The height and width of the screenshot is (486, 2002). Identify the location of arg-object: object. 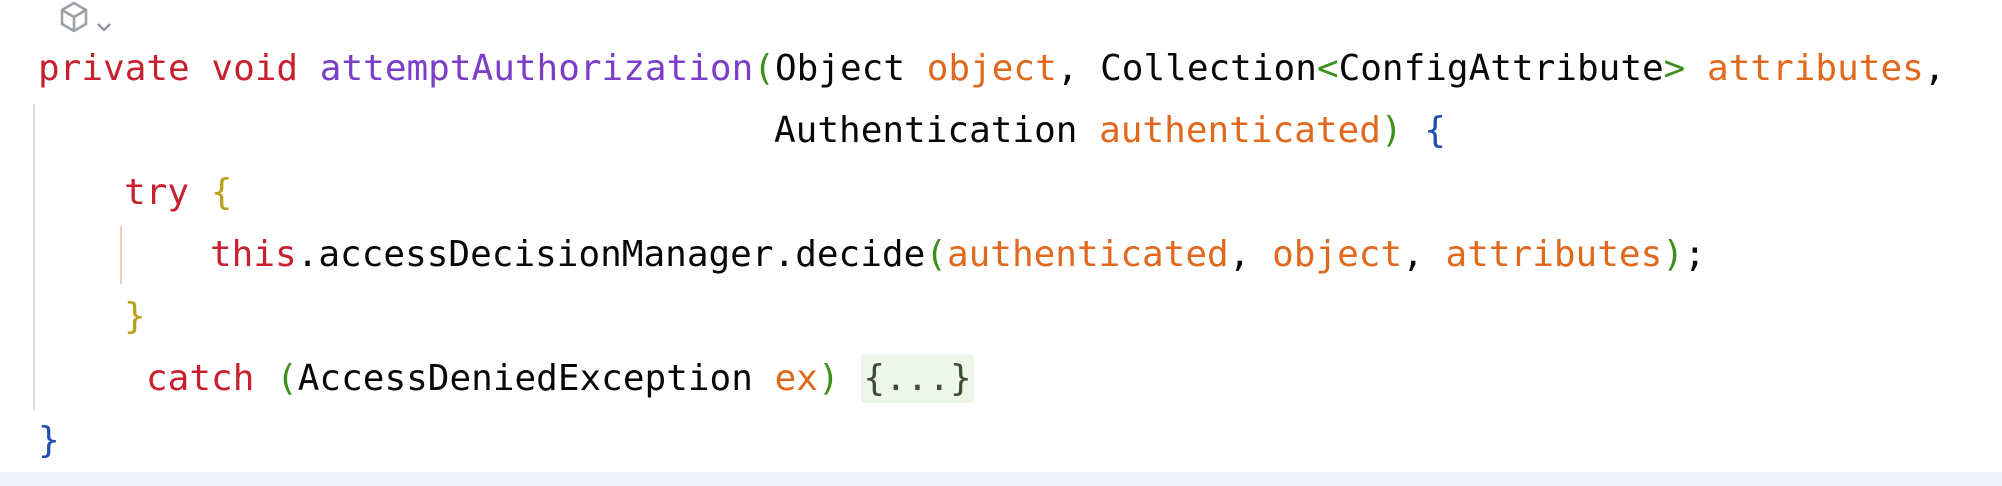
(1337, 254).